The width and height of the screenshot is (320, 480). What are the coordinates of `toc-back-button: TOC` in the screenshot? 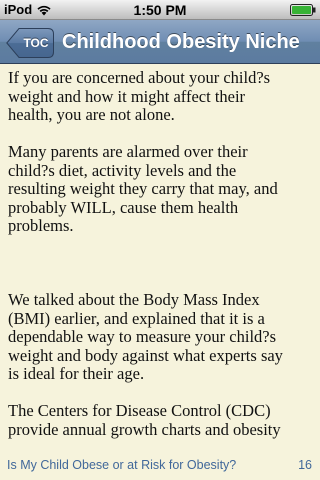 It's located at (30, 43).